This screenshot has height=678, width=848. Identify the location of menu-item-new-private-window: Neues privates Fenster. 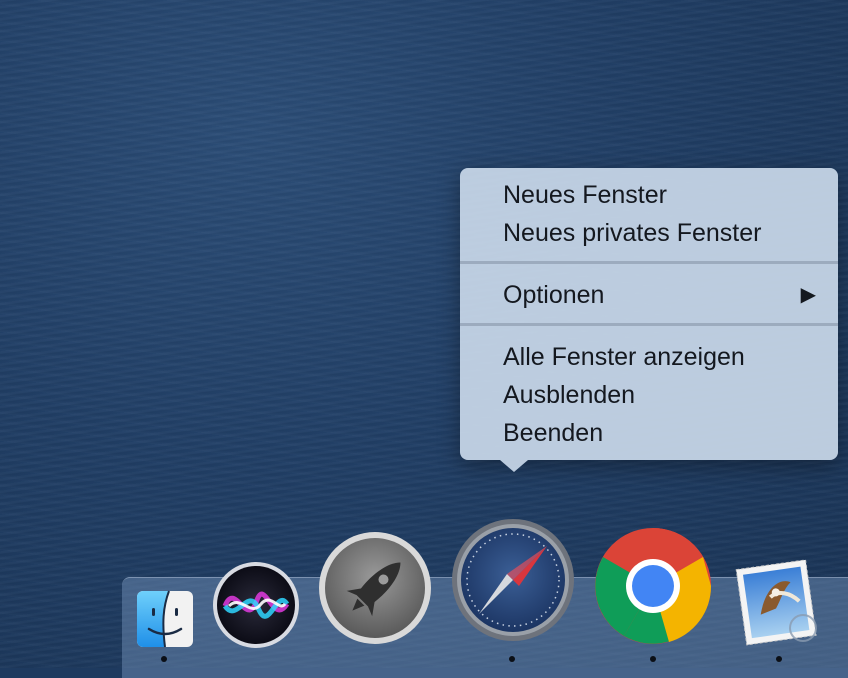
(649, 233).